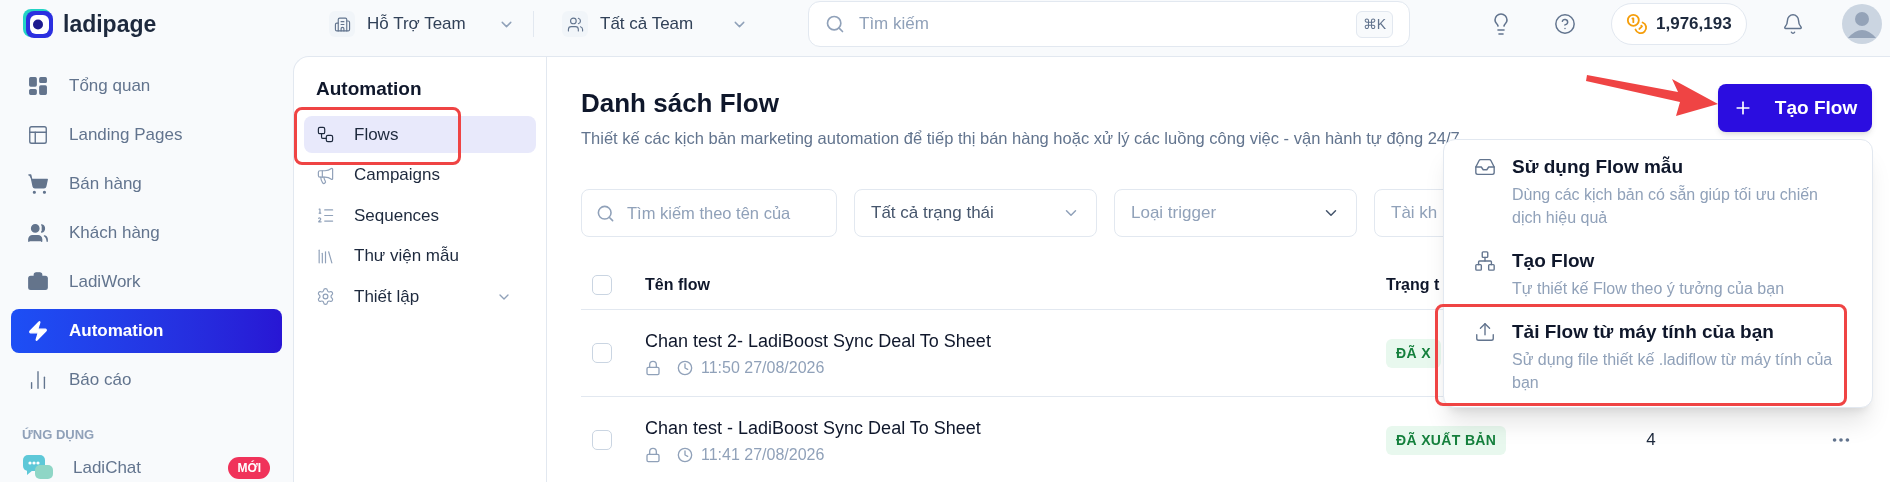  What do you see at coordinates (1861, 24) in the screenshot?
I see `avatar` at bounding box center [1861, 24].